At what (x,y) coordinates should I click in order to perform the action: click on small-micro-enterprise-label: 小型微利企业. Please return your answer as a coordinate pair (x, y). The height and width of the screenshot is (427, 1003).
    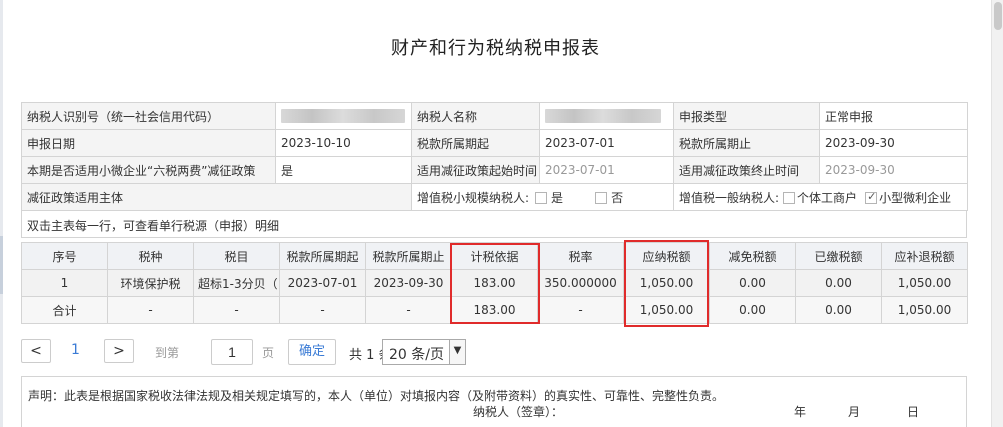
    Looking at the image, I should click on (915, 197).